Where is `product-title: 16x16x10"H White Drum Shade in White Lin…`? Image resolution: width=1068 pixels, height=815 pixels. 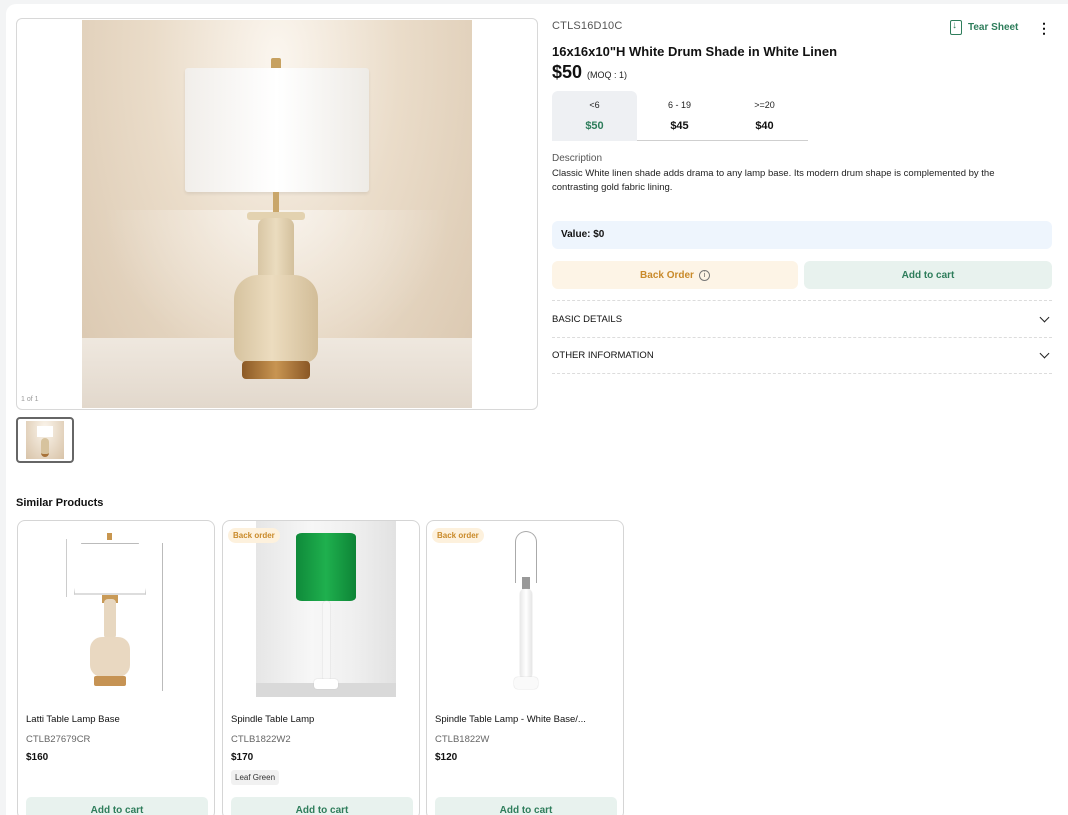
product-title: 16x16x10"H White Drum Shade in White Lin… is located at coordinates (695, 51).